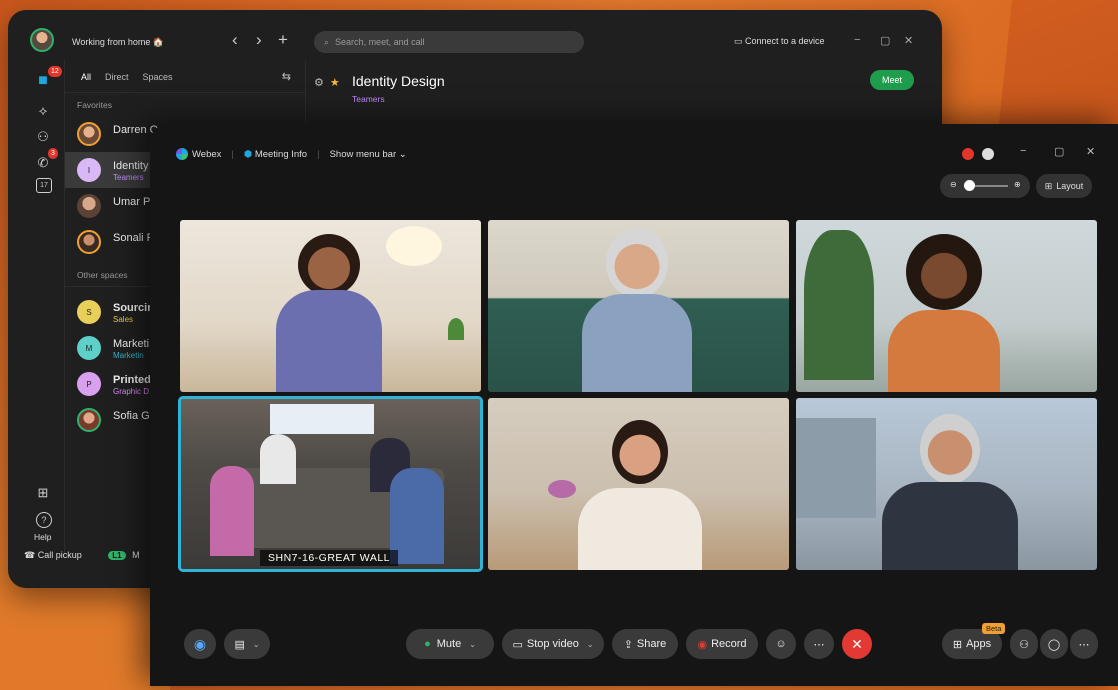  I want to click on share-button: ⇪ Share, so click(645, 644).